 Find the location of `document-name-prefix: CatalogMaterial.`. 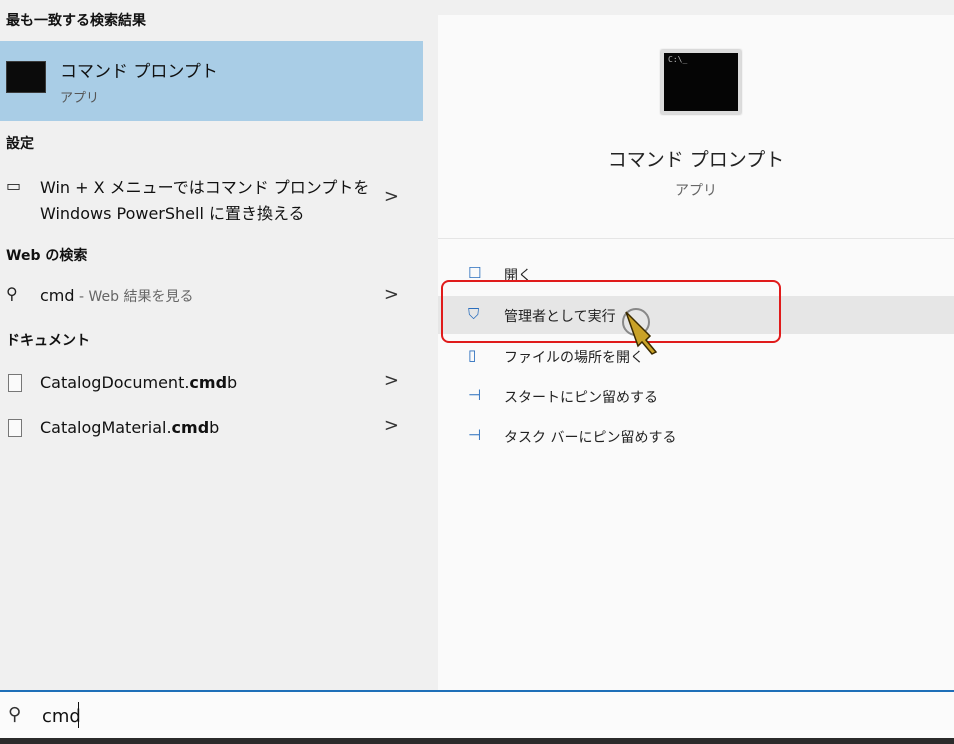

document-name-prefix: CatalogMaterial. is located at coordinates (106, 427).